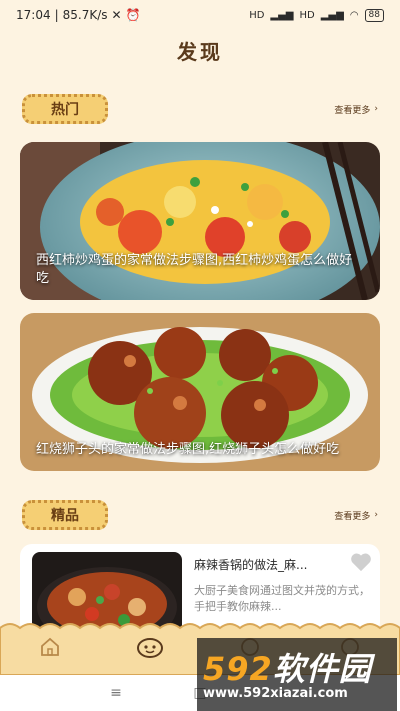 The image size is (400, 711). Describe the element at coordinates (33, 15) in the screenshot. I see `status-time: 17:04` at that location.